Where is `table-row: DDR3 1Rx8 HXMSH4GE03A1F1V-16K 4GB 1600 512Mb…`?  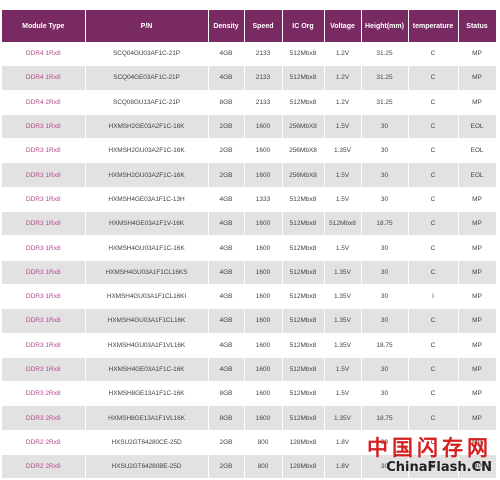 table-row: DDR3 1Rx8 HXMSH4GE03A1F1V-16K 4GB 1600 512Mb… is located at coordinates (249, 224).